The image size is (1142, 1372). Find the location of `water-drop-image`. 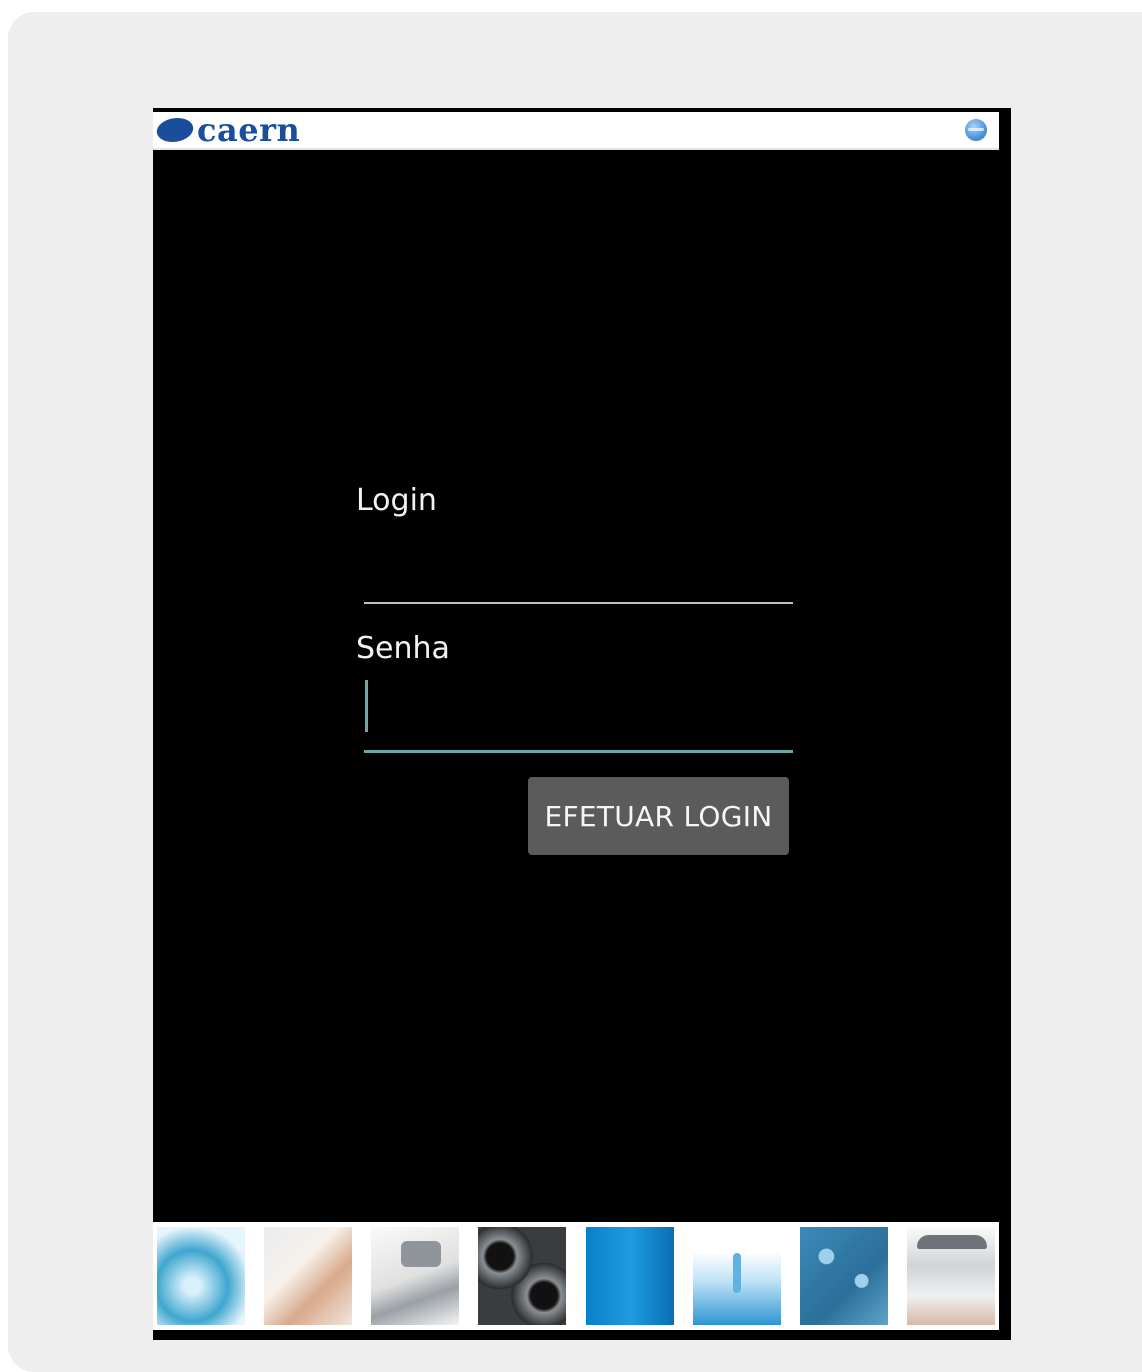

water-drop-image is located at coordinates (736, 1276).